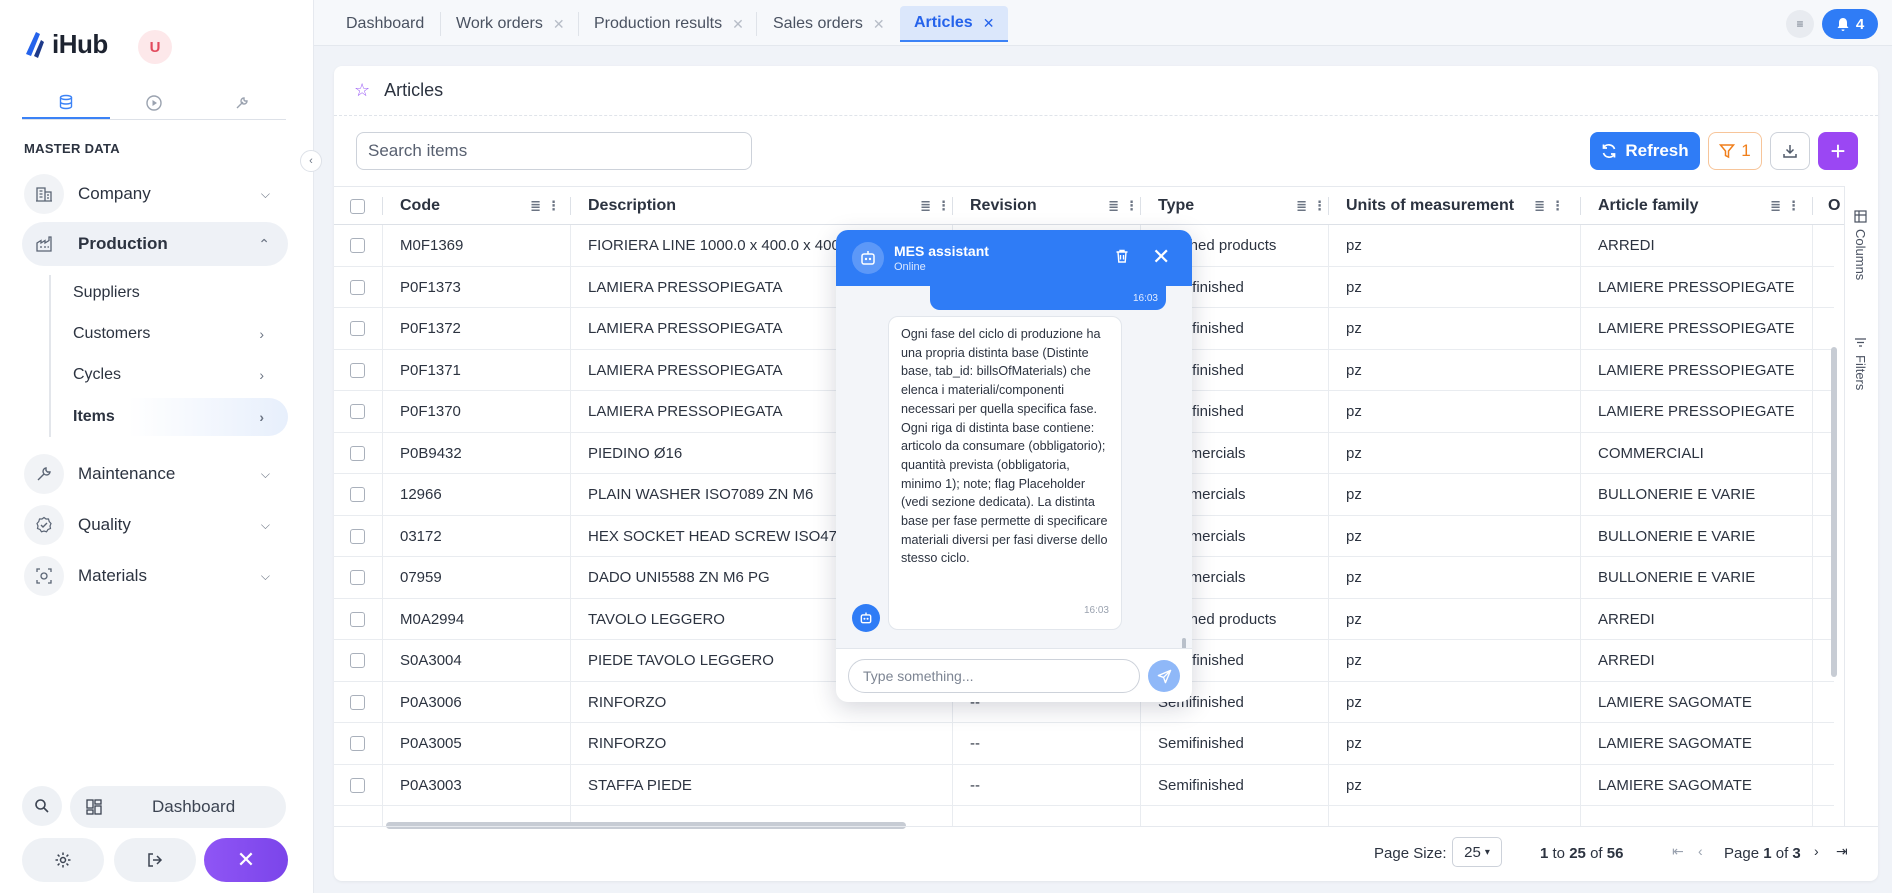 This screenshot has height=893, width=1892. Describe the element at coordinates (154, 102) in the screenshot. I see `tab-execution` at that location.